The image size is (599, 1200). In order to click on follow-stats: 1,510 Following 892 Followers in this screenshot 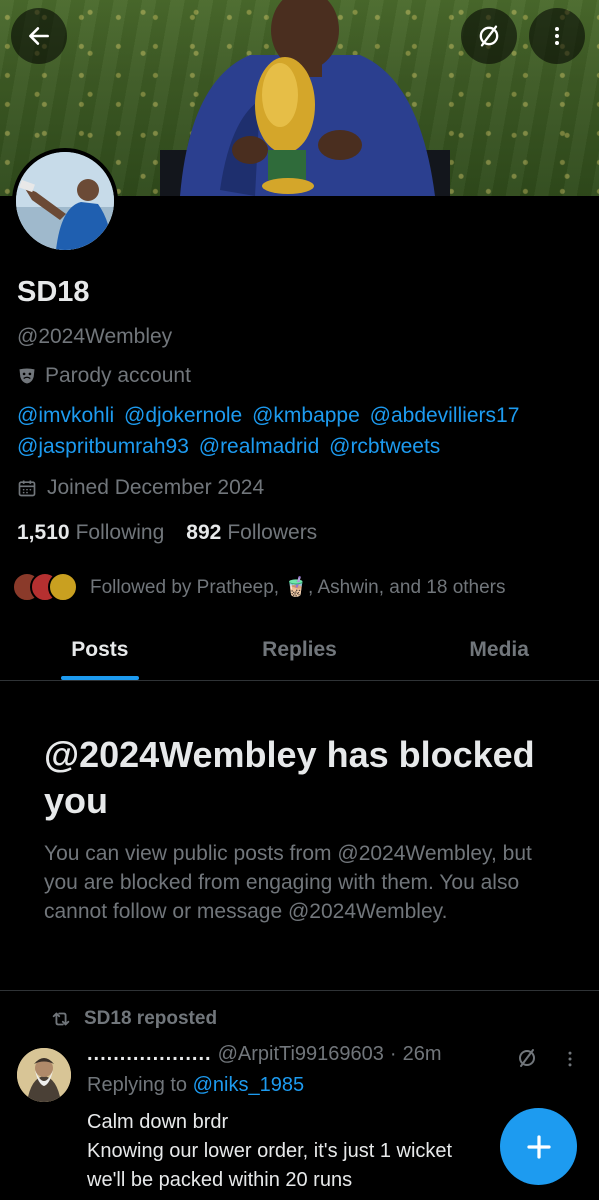, I will do `click(167, 533)`.